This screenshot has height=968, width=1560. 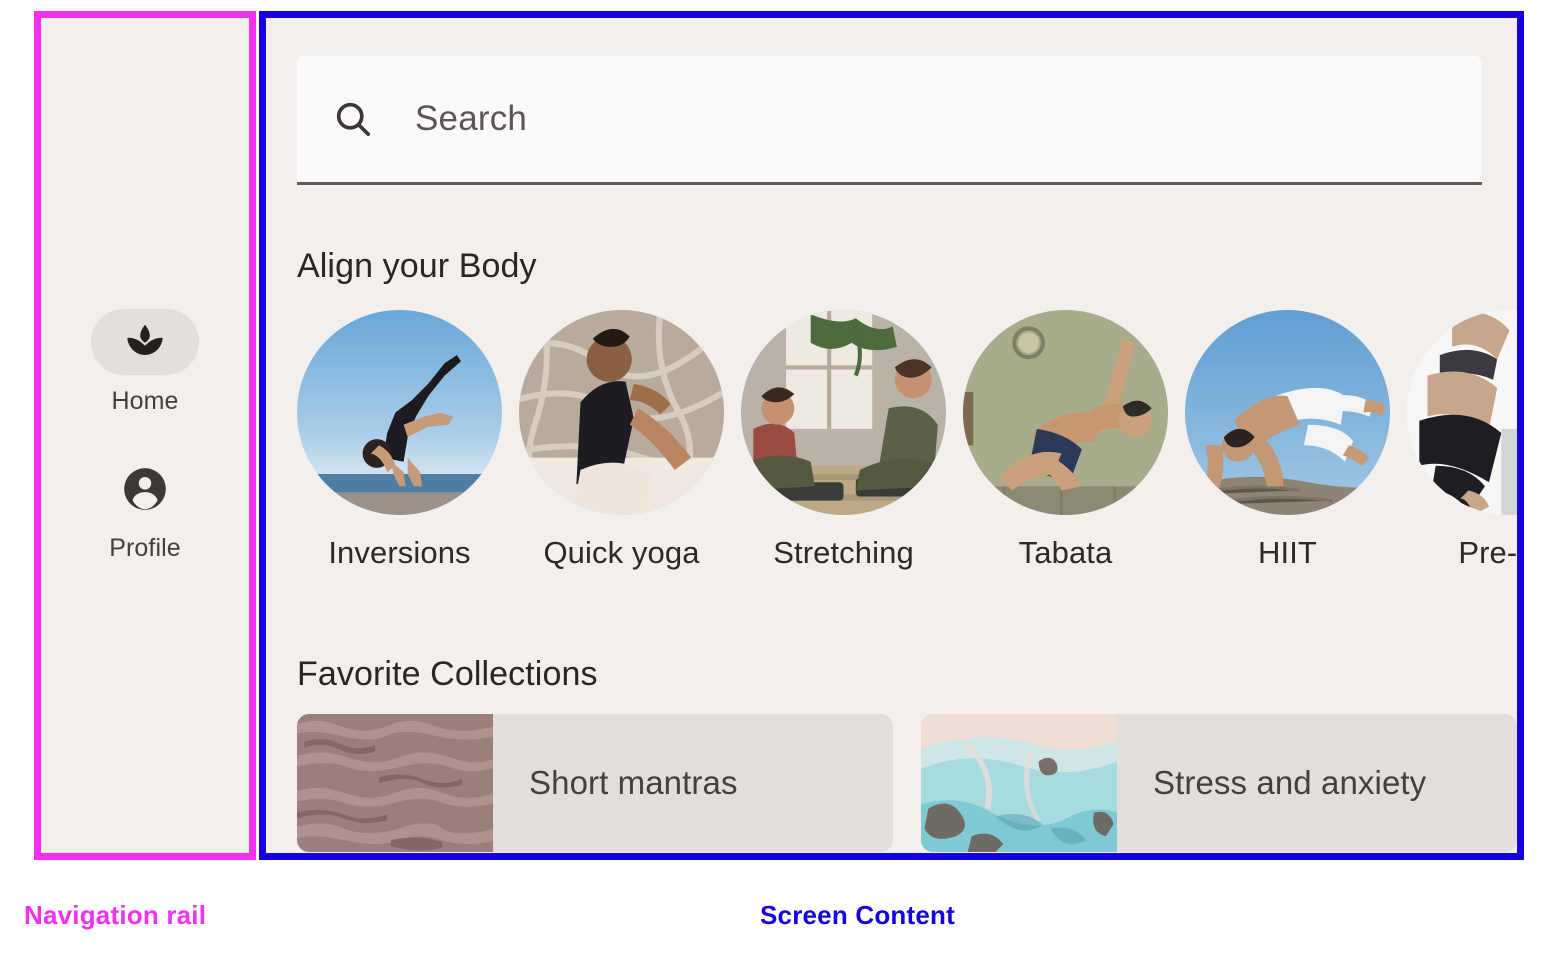 I want to click on category-card-pre-natal: Pre-nat, so click(x=1462, y=455).